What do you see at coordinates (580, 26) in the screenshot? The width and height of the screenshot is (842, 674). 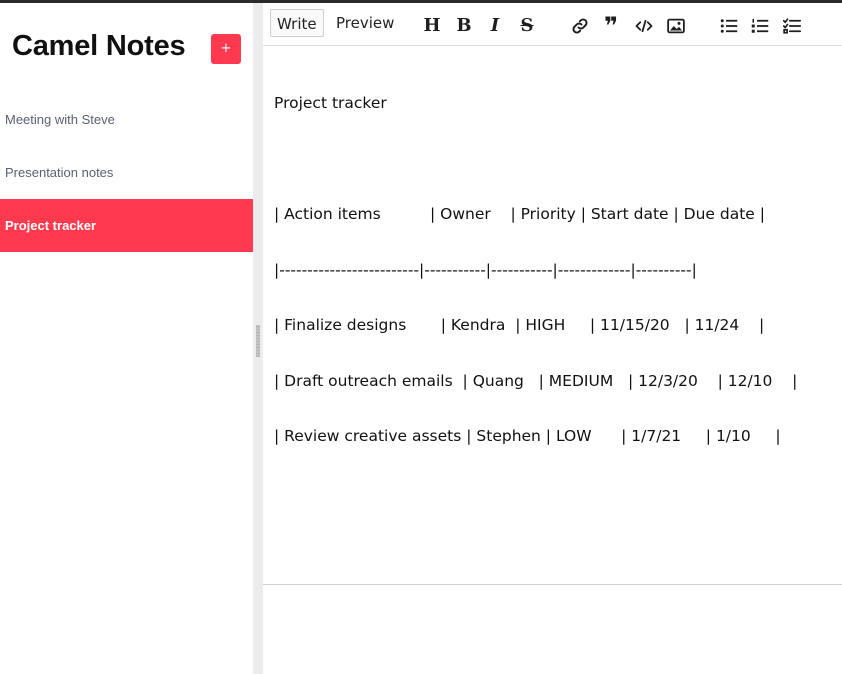 I see `link-icon` at bounding box center [580, 26].